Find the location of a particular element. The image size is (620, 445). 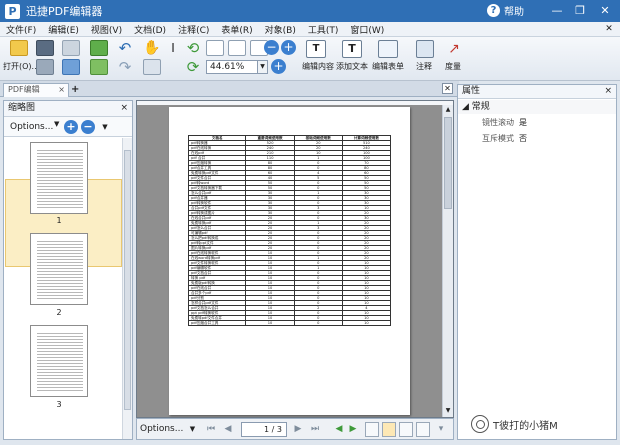

document-tab: PDF编辑 × is located at coordinates (36, 90).